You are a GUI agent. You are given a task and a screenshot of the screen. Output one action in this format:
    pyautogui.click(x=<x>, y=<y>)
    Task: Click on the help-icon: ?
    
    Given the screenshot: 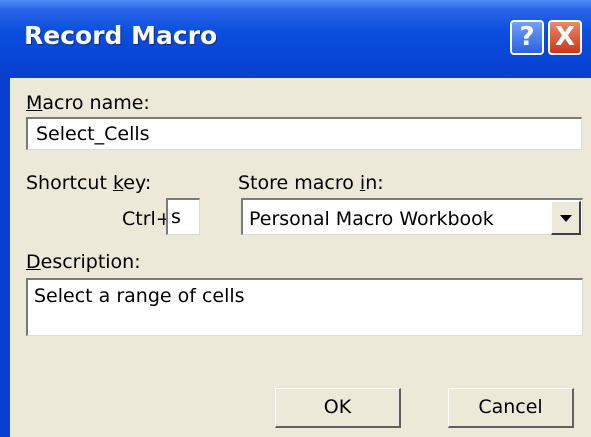 What is the action you would take?
    pyautogui.click(x=527, y=37)
    